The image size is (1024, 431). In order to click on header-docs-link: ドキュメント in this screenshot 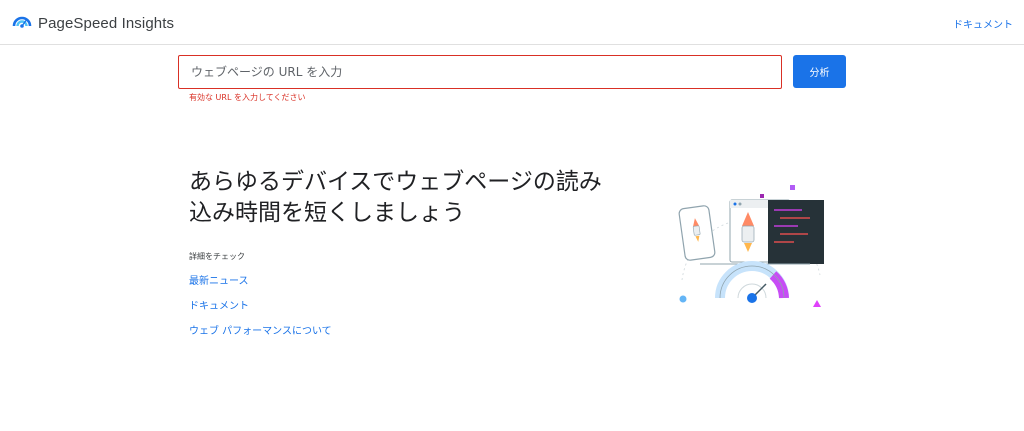, I will do `click(983, 23)`.